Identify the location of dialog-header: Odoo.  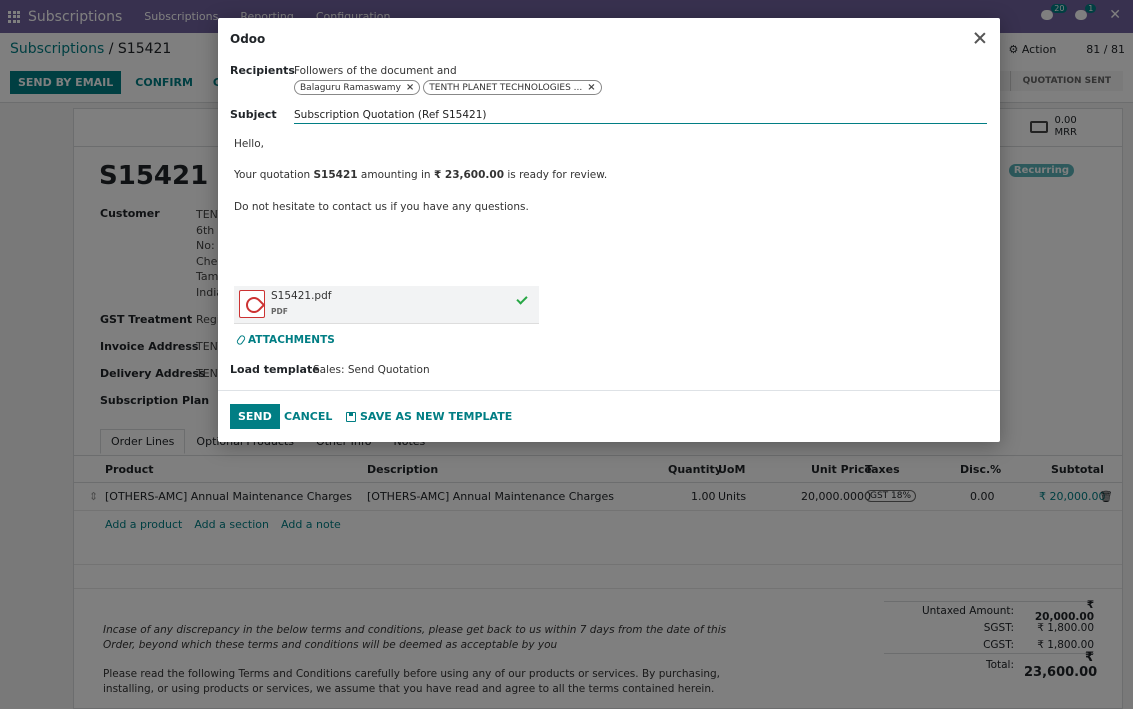
(609, 40).